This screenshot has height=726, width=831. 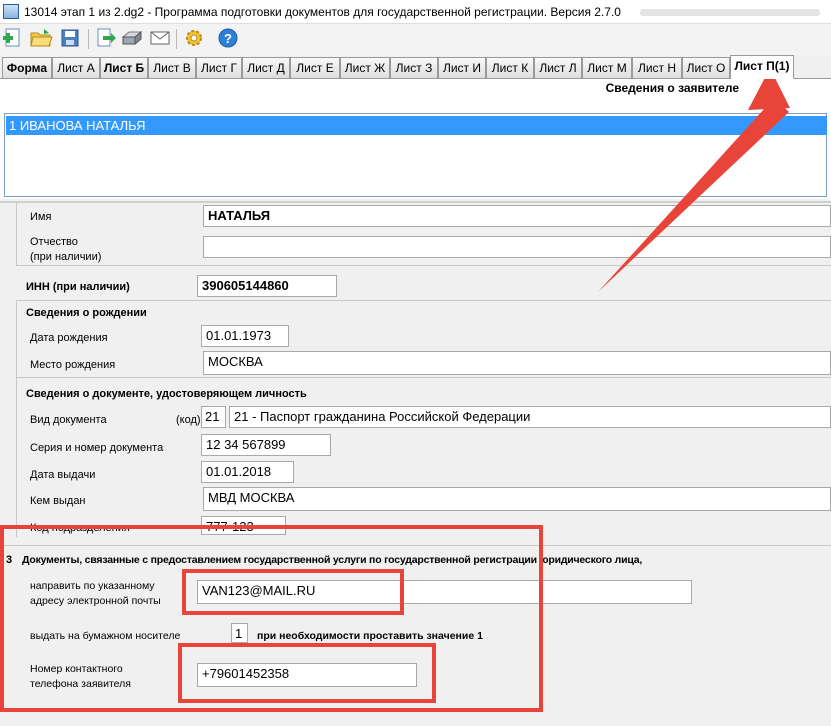 I want to click on tab-list-p1: Лист П(1), so click(x=762, y=67).